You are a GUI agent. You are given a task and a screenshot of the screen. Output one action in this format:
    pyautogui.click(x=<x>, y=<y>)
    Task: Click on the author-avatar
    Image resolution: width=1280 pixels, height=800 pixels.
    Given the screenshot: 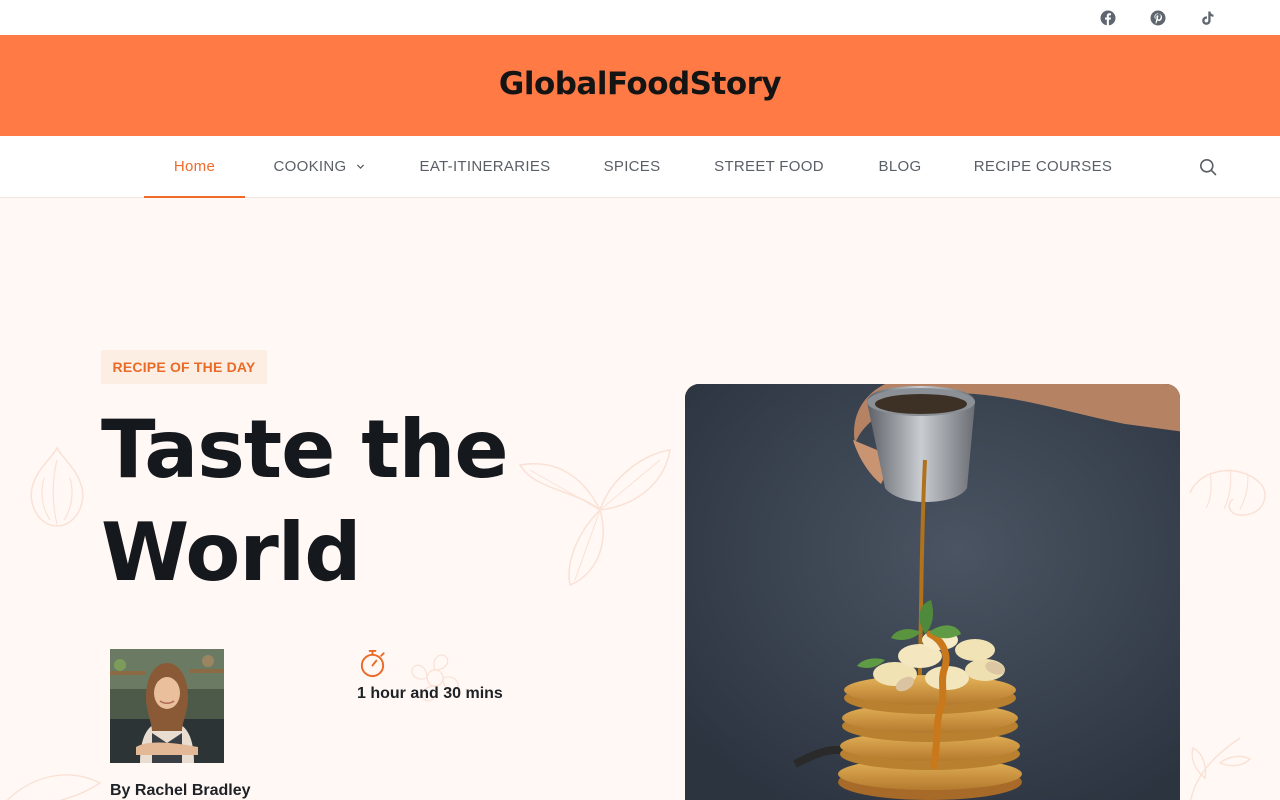 What is the action you would take?
    pyautogui.click(x=167, y=706)
    